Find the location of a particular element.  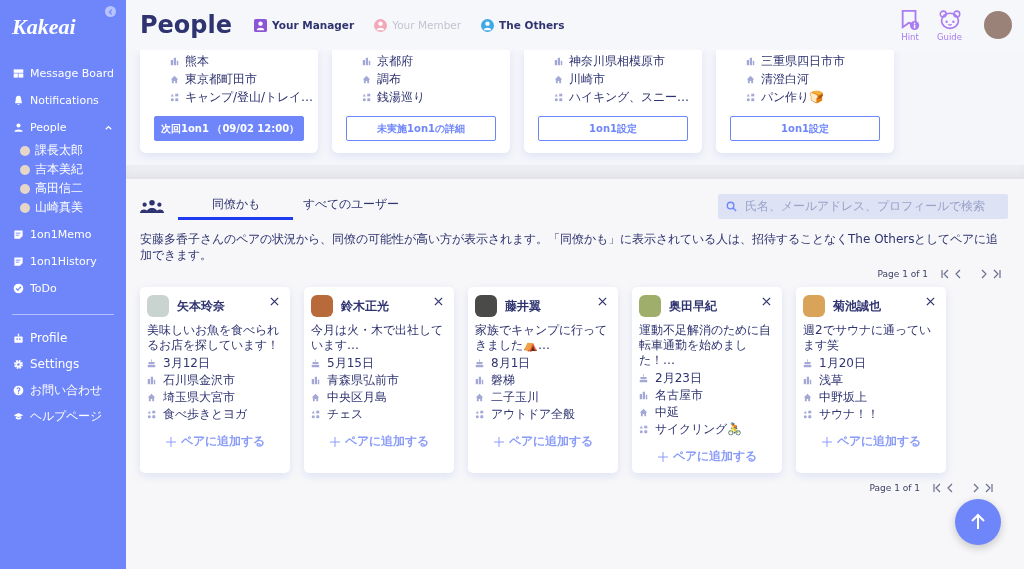

status-message: 週2でサウナに通っています笑 is located at coordinates (867, 338).